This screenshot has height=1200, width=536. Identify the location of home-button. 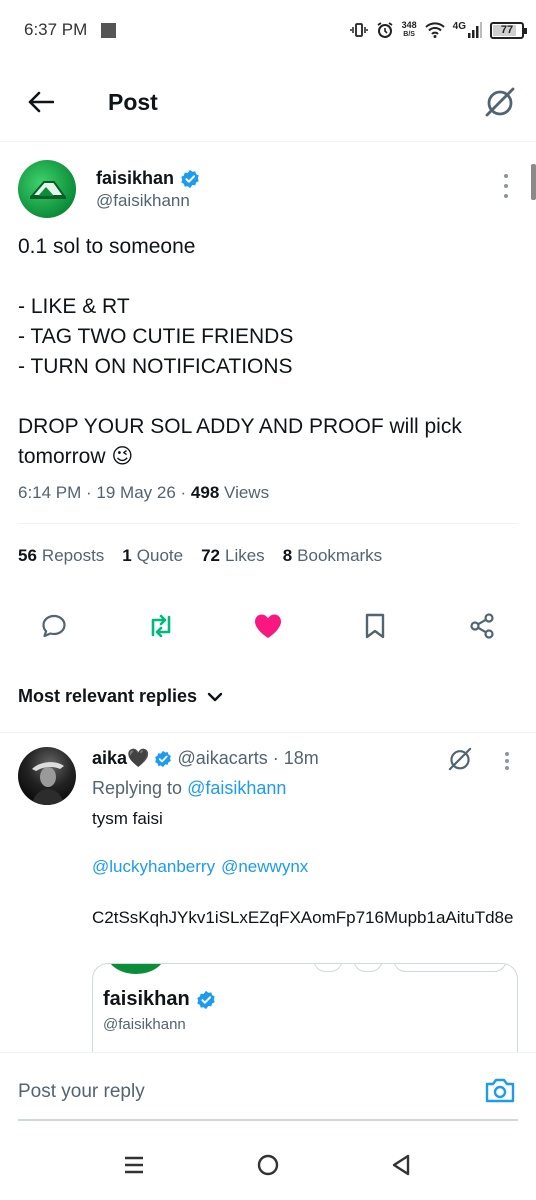
(268, 1165).